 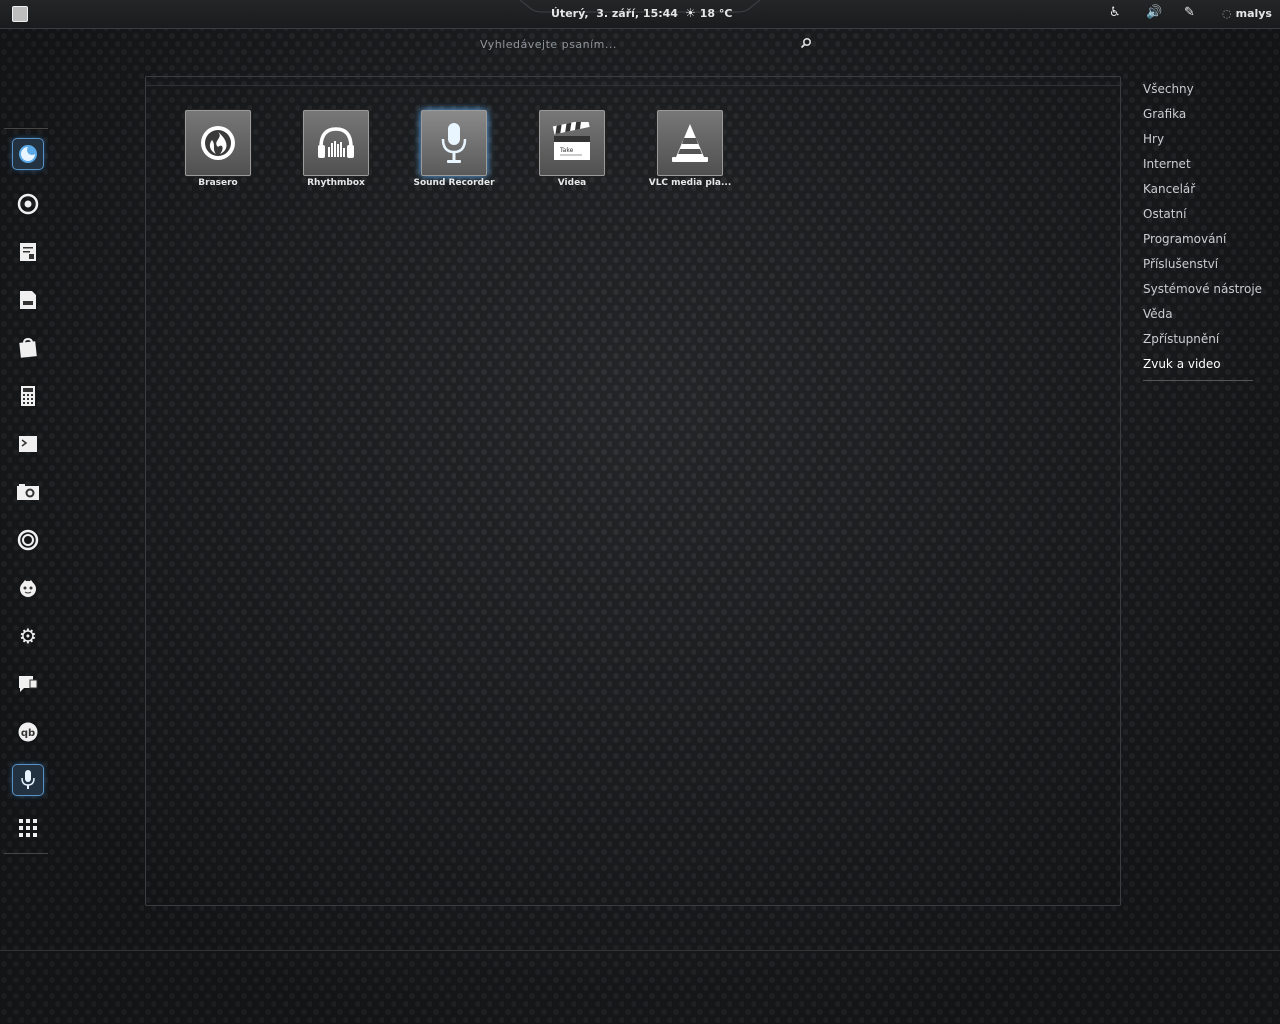 I want to click on chrome-icon, so click(x=28, y=204).